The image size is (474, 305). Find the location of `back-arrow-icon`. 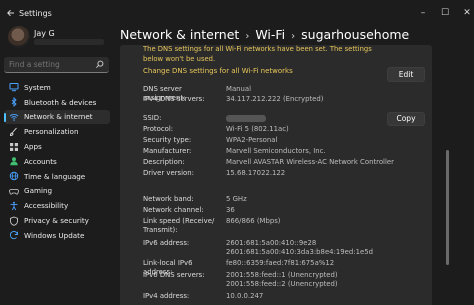

back-arrow-icon is located at coordinates (11, 13).